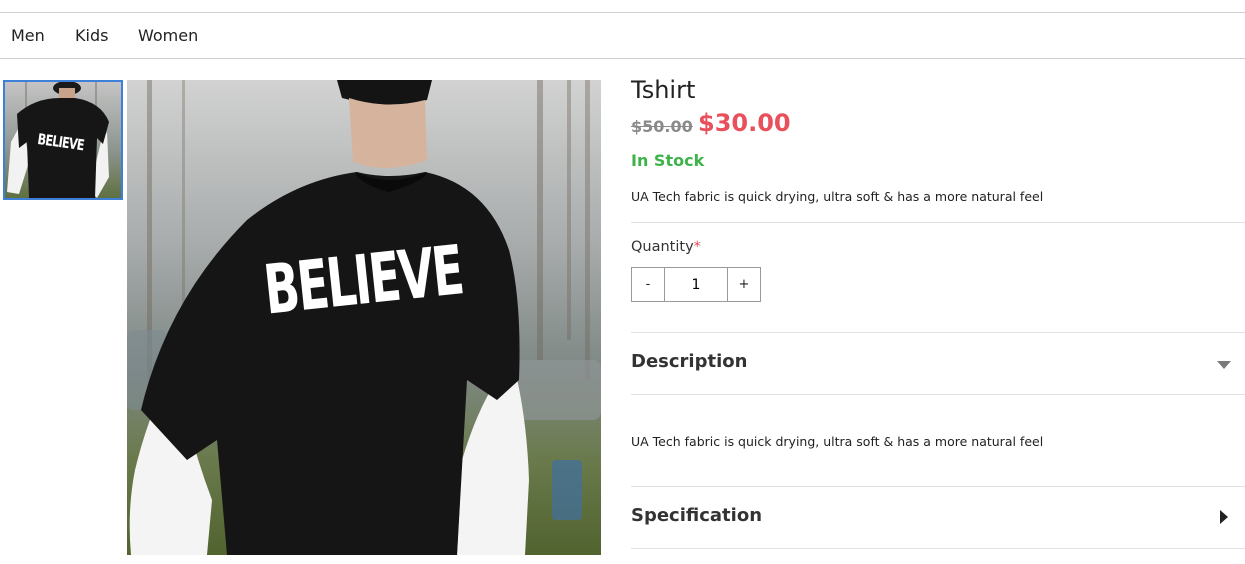  Describe the element at coordinates (63, 140) in the screenshot. I see `product-thumbnail: BELIEVE` at that location.